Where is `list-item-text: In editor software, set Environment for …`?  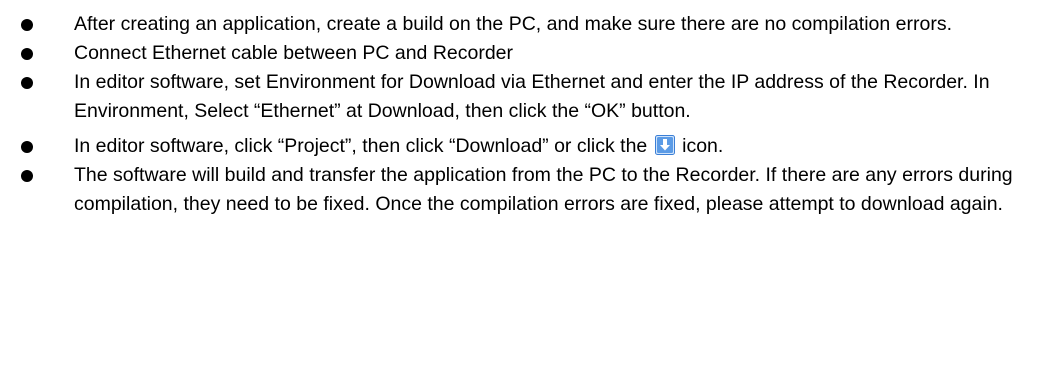
list-item-text: In editor software, set Environment for … is located at coordinates (532, 96).